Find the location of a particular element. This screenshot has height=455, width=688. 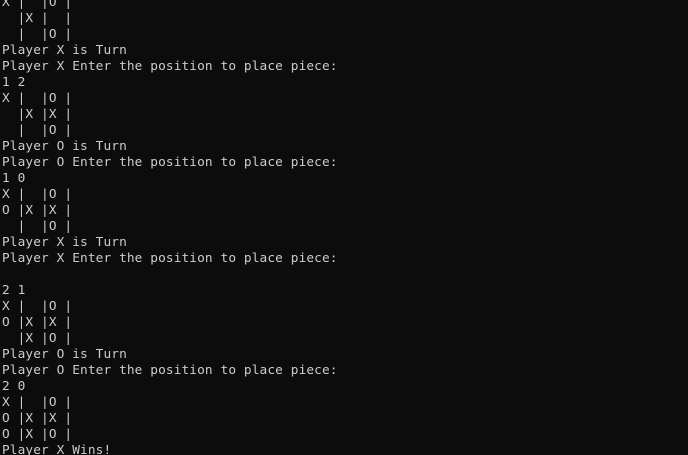

console-line: 1 2 is located at coordinates (14, 82).